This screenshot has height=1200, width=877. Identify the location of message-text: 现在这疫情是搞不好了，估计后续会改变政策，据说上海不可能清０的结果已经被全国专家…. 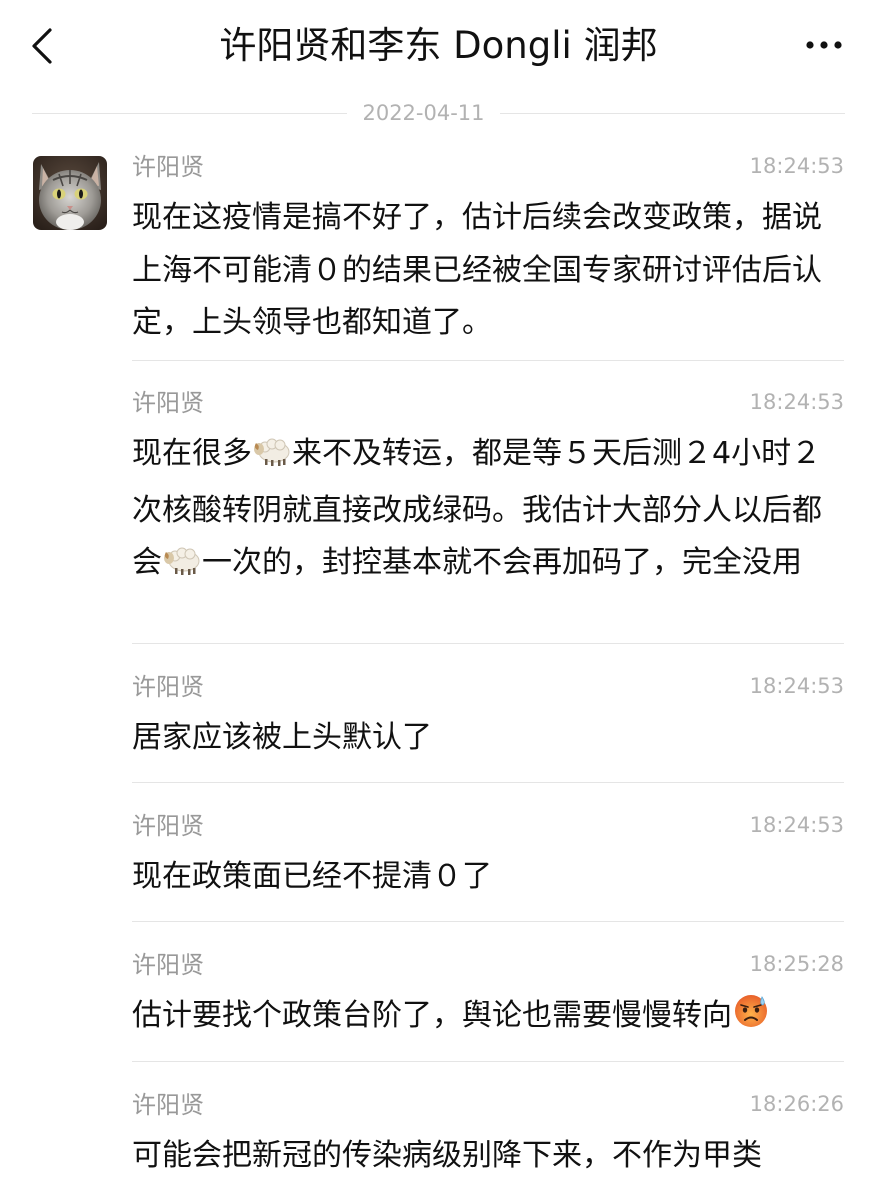
(477, 270).